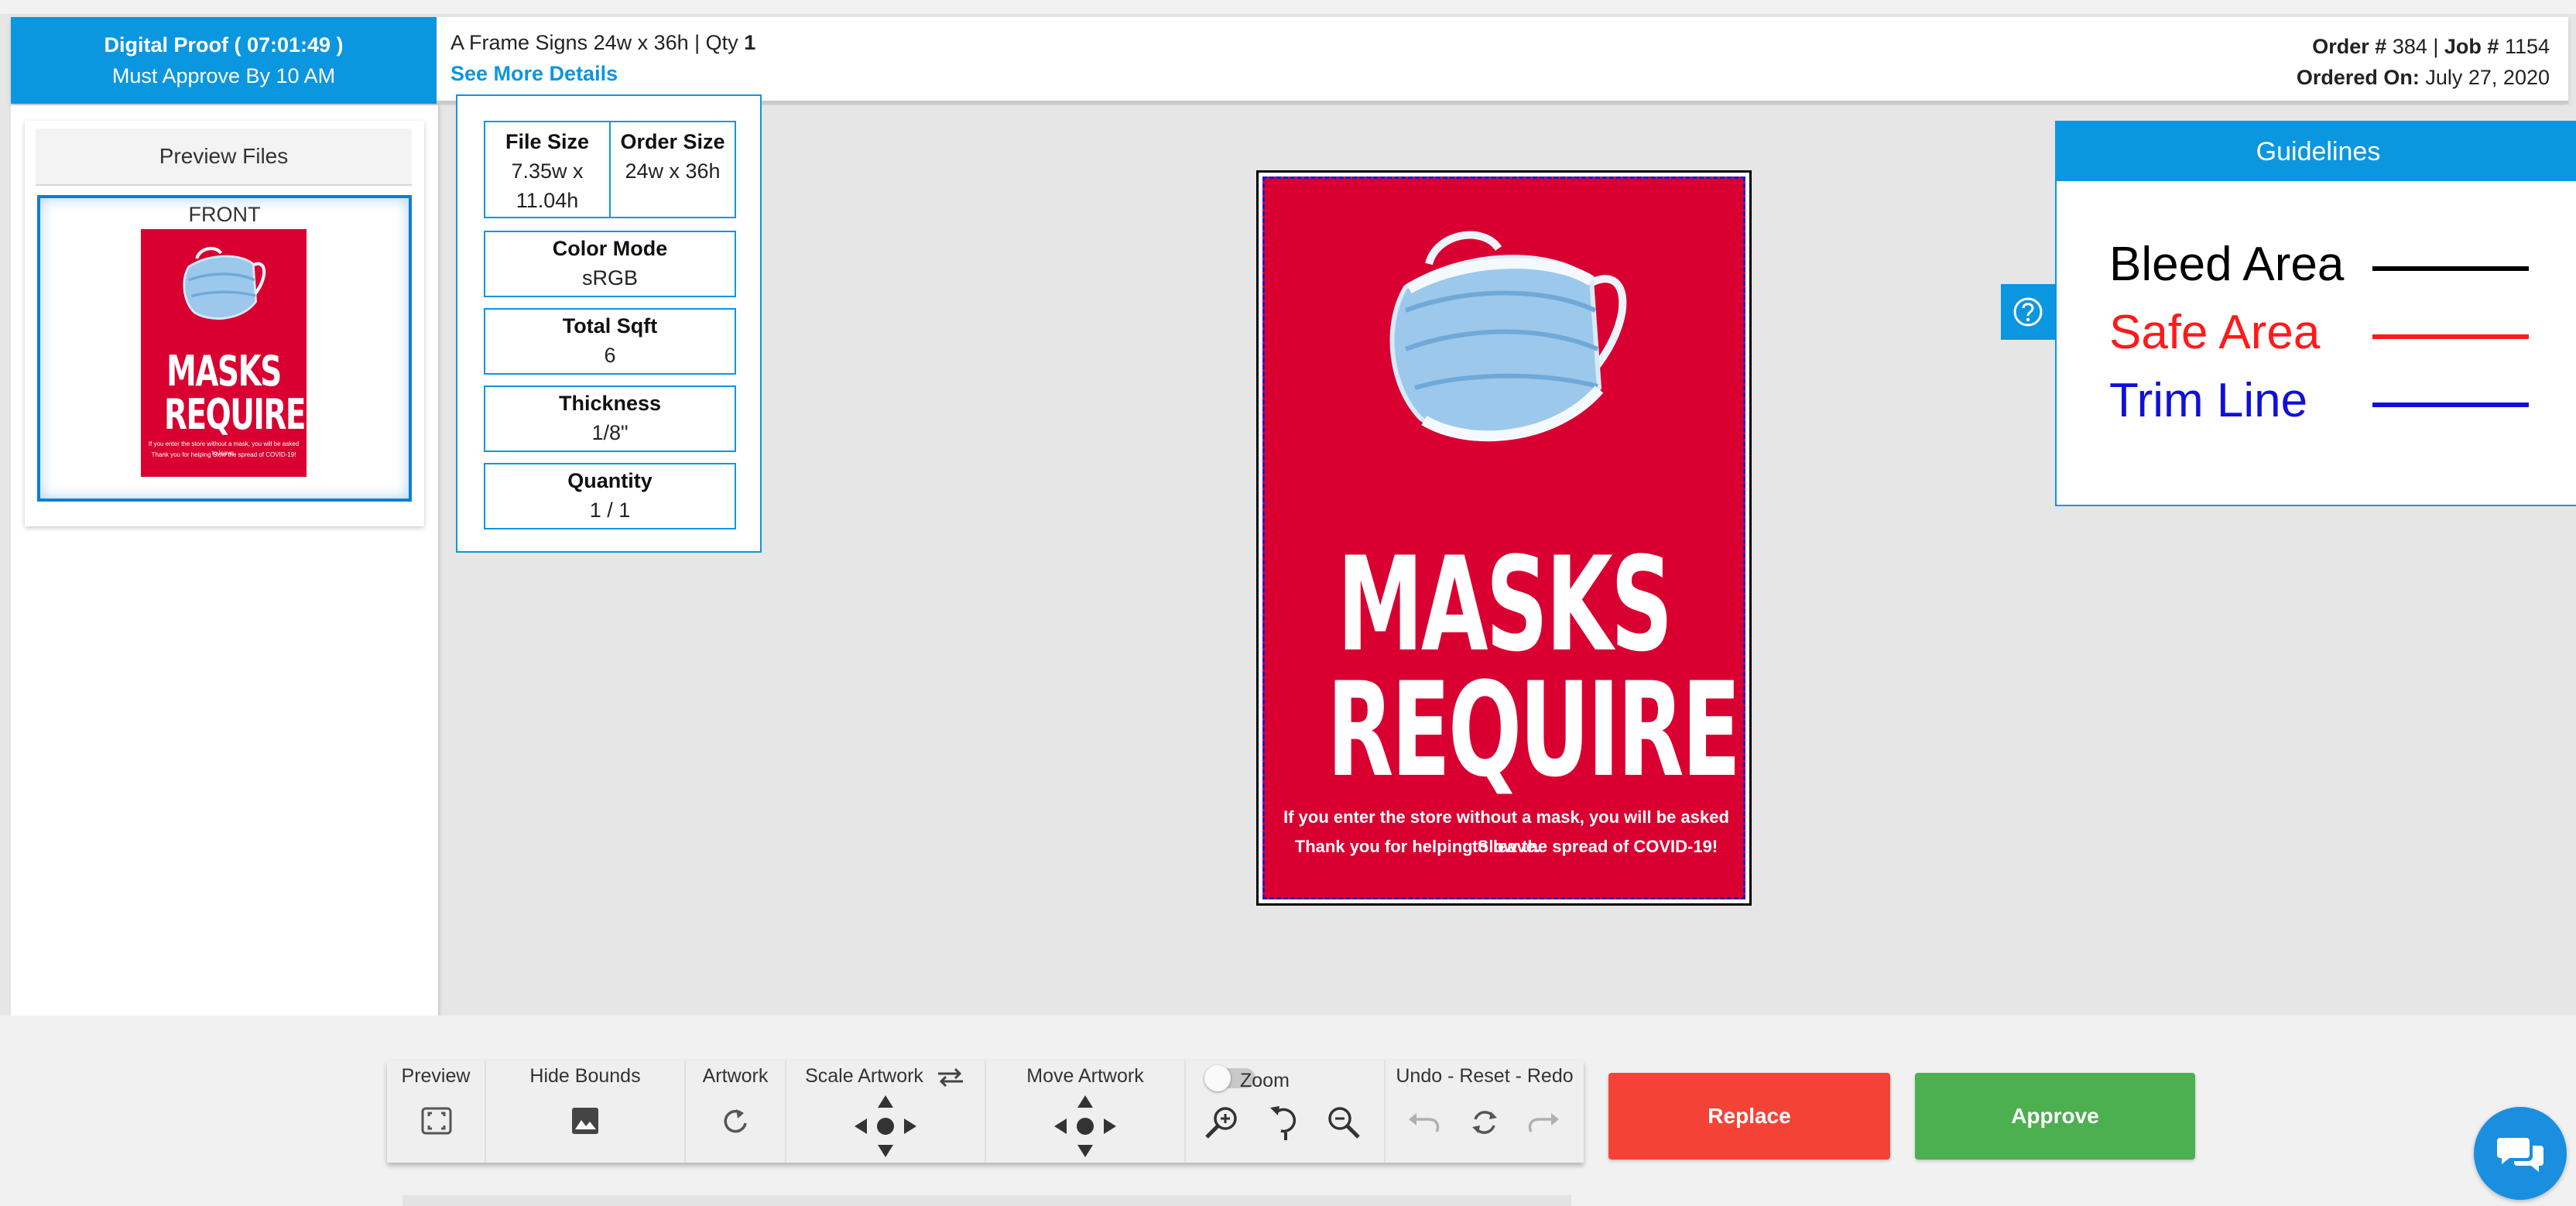 The image size is (2576, 1206). I want to click on bleed-area-legend: Bleed Area, so click(2319, 264).